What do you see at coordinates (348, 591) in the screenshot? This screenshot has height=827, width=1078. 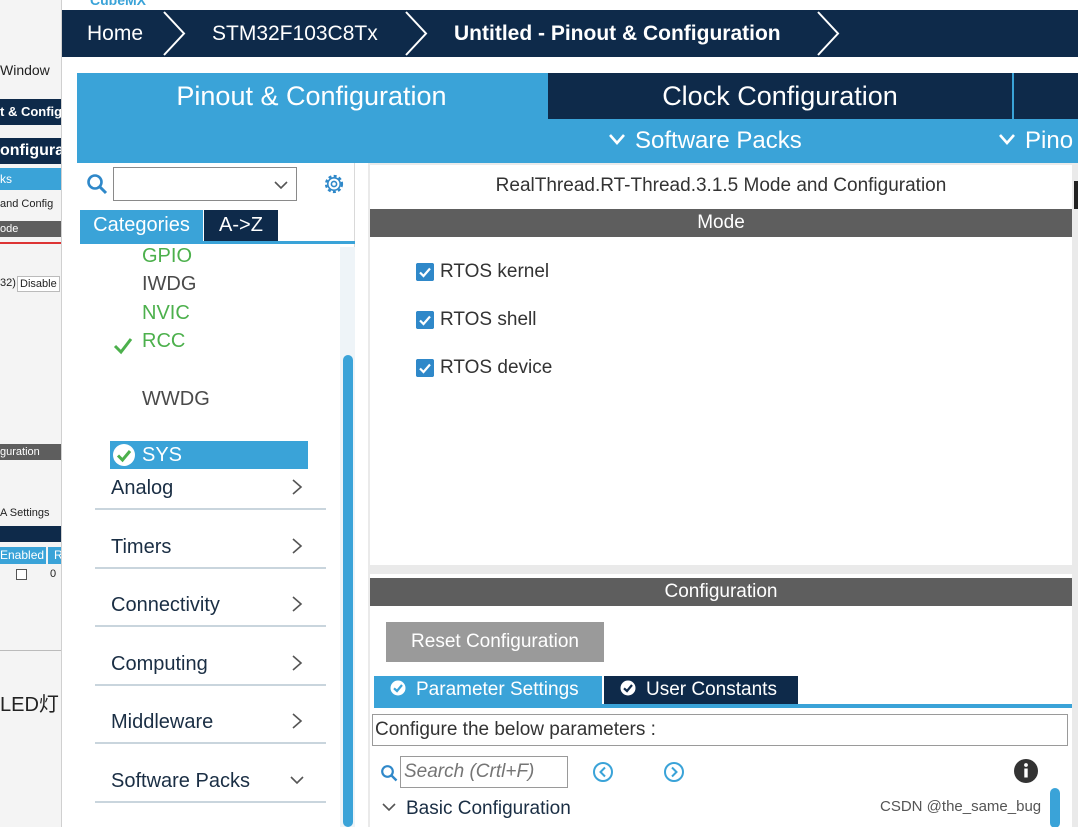 I see `category-scrollbar-thumb` at bounding box center [348, 591].